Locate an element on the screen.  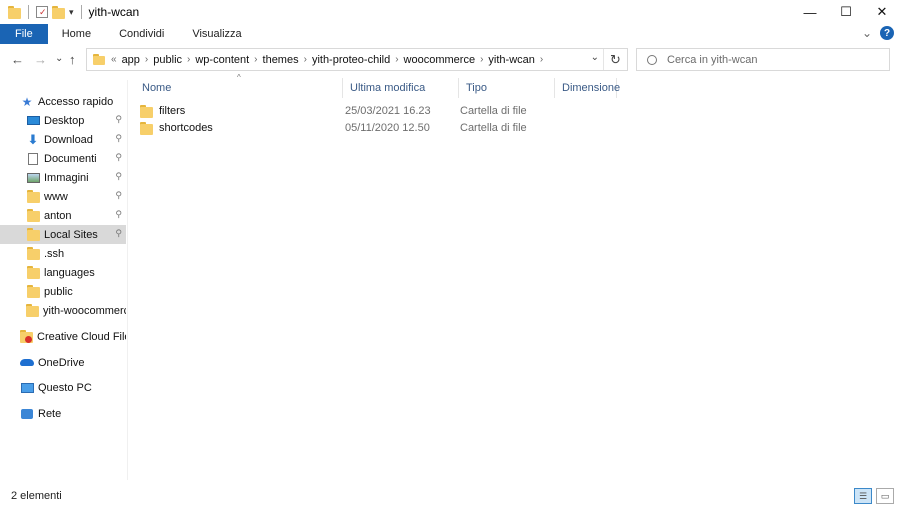
sidebar-item-ssh: .ssh is located at coordinates (63, 253).